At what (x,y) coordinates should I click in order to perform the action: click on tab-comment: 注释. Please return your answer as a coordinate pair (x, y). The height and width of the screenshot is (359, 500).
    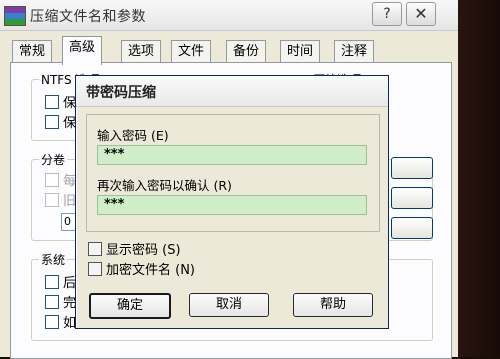
    Looking at the image, I should click on (354, 51).